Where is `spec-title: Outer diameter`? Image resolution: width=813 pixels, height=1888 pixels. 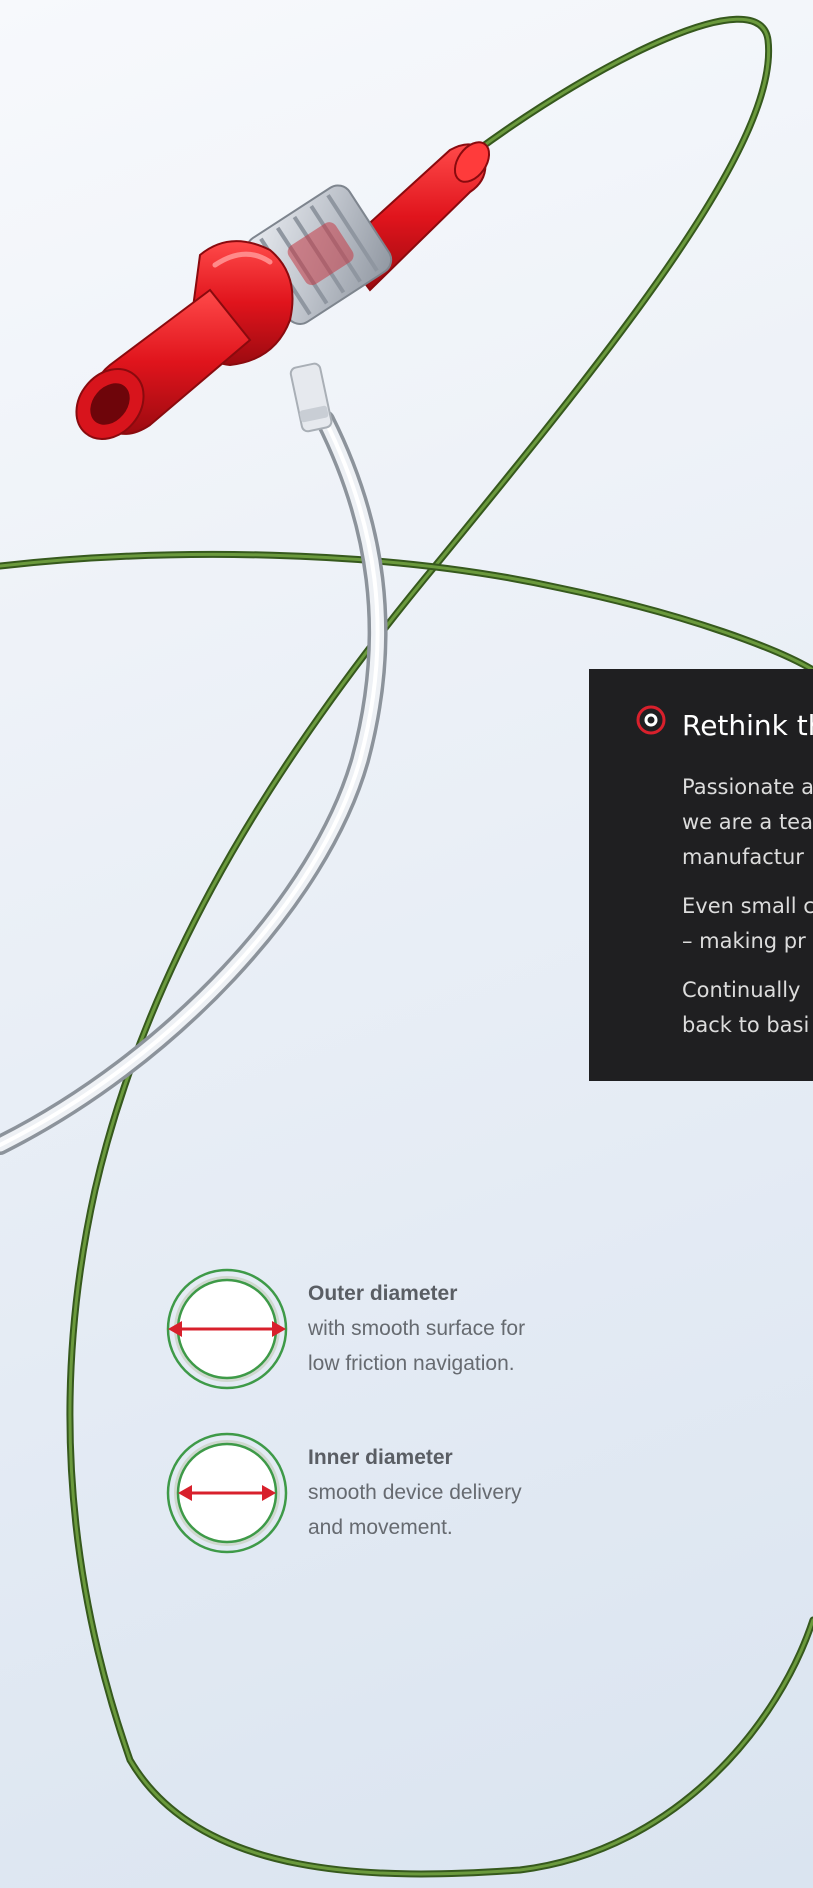
spec-title: Outer diameter is located at coordinates (383, 1293).